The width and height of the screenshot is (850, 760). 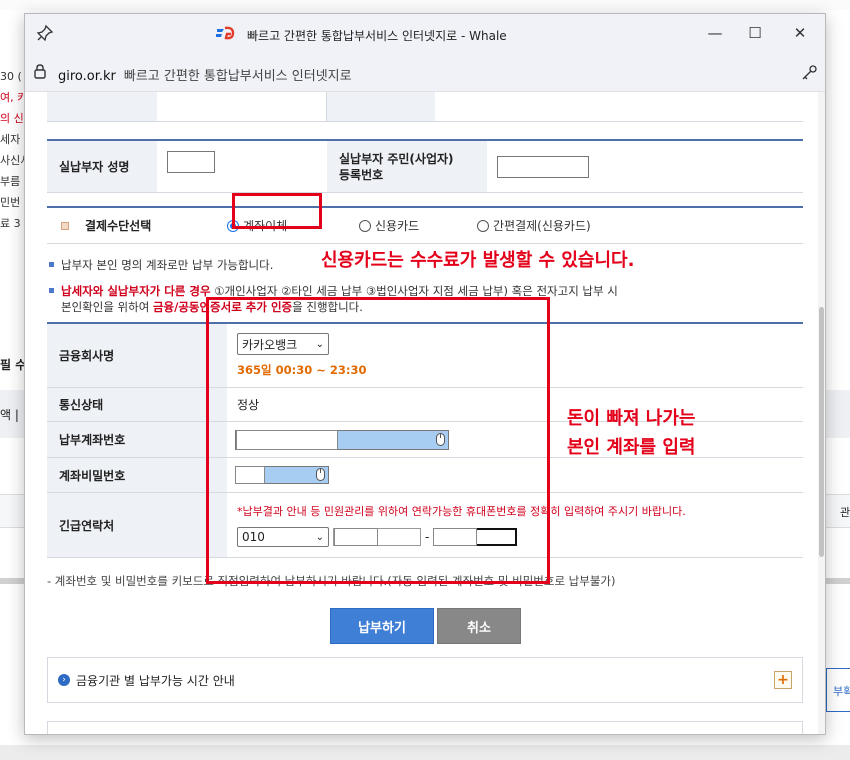 I want to click on annotation-card-fee: 신용카드는 수수료가 발생할 수 있습니다., so click(x=478, y=260).